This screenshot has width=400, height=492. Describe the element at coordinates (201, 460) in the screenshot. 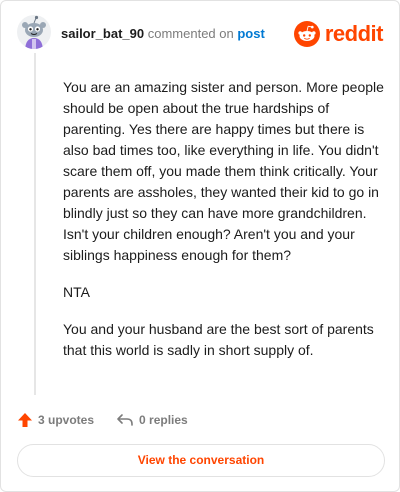

I see `view-conversation-button: View the conversation` at that location.